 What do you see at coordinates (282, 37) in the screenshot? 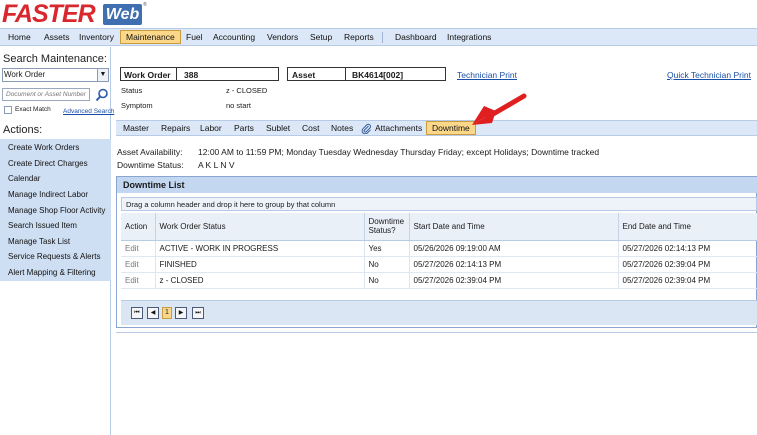
I see `nav-vendors: Vendors` at bounding box center [282, 37].